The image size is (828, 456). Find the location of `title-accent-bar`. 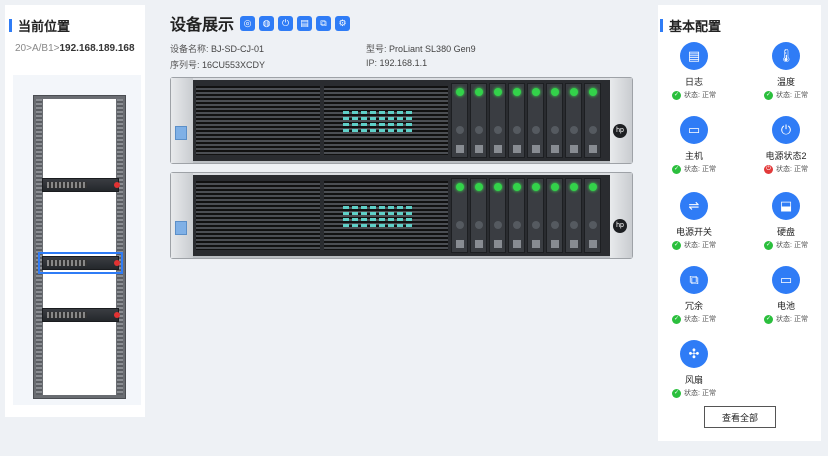

title-accent-bar is located at coordinates (661, 25).